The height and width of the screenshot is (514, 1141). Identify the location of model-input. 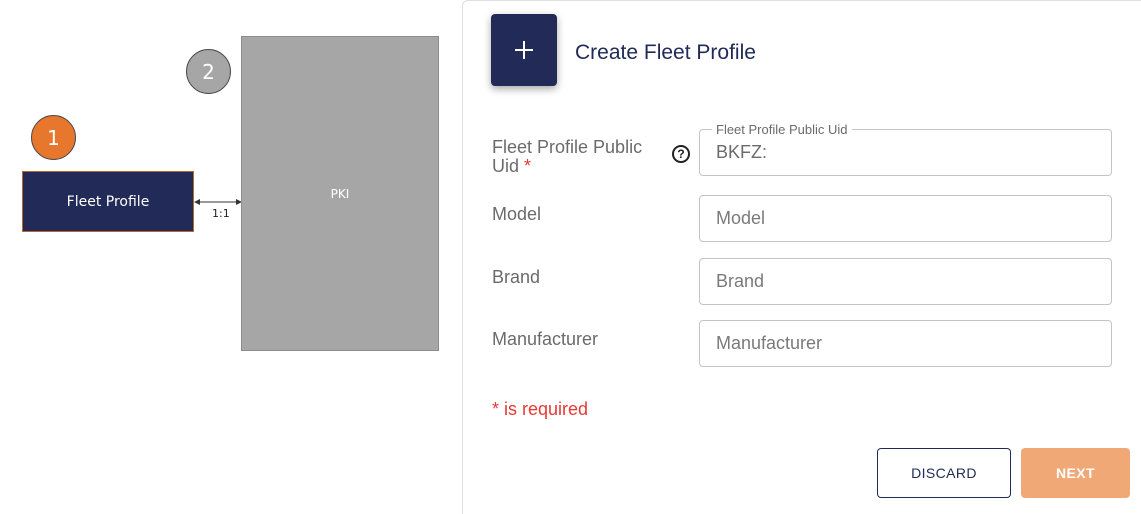
(905, 218).